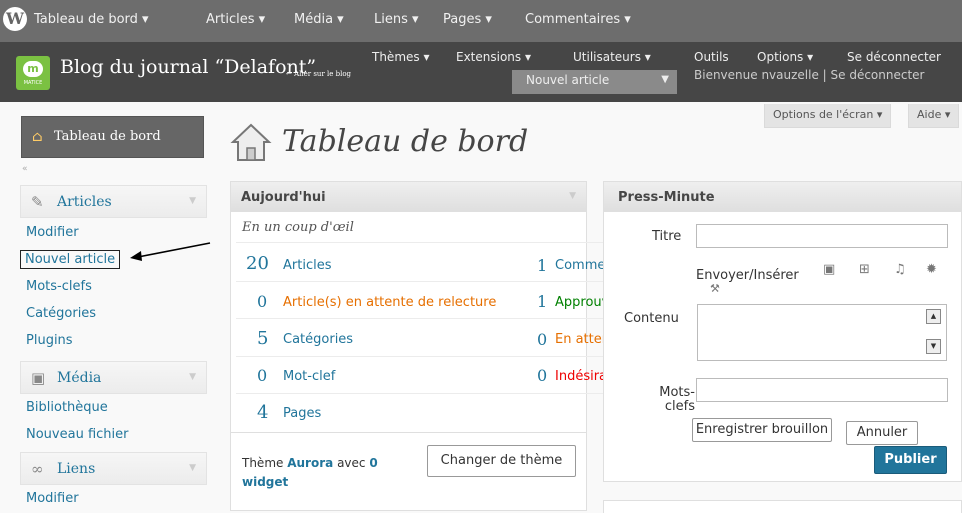 Image resolution: width=962 pixels, height=513 pixels. What do you see at coordinates (782, 197) in the screenshot?
I see `quickpress-widget-header: Press-Minute` at bounding box center [782, 197].